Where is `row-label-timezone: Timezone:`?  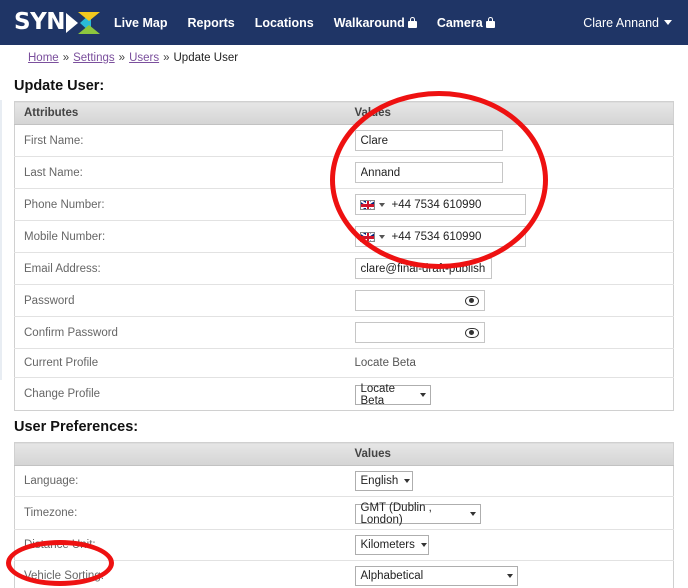 row-label-timezone: Timezone: is located at coordinates (180, 513).